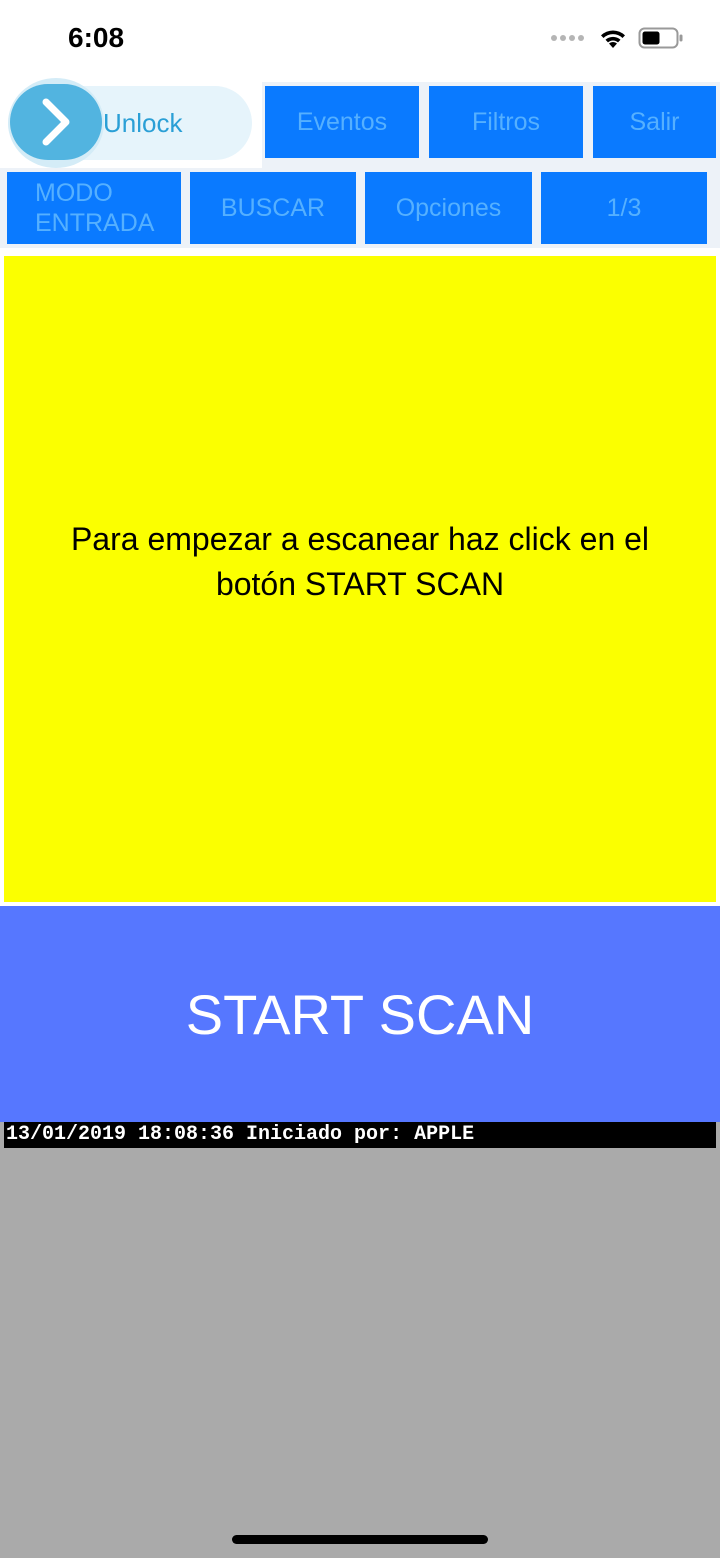 This screenshot has height=1558, width=720. Describe the element at coordinates (506, 122) in the screenshot. I see `filtros-button: Filtros` at that location.